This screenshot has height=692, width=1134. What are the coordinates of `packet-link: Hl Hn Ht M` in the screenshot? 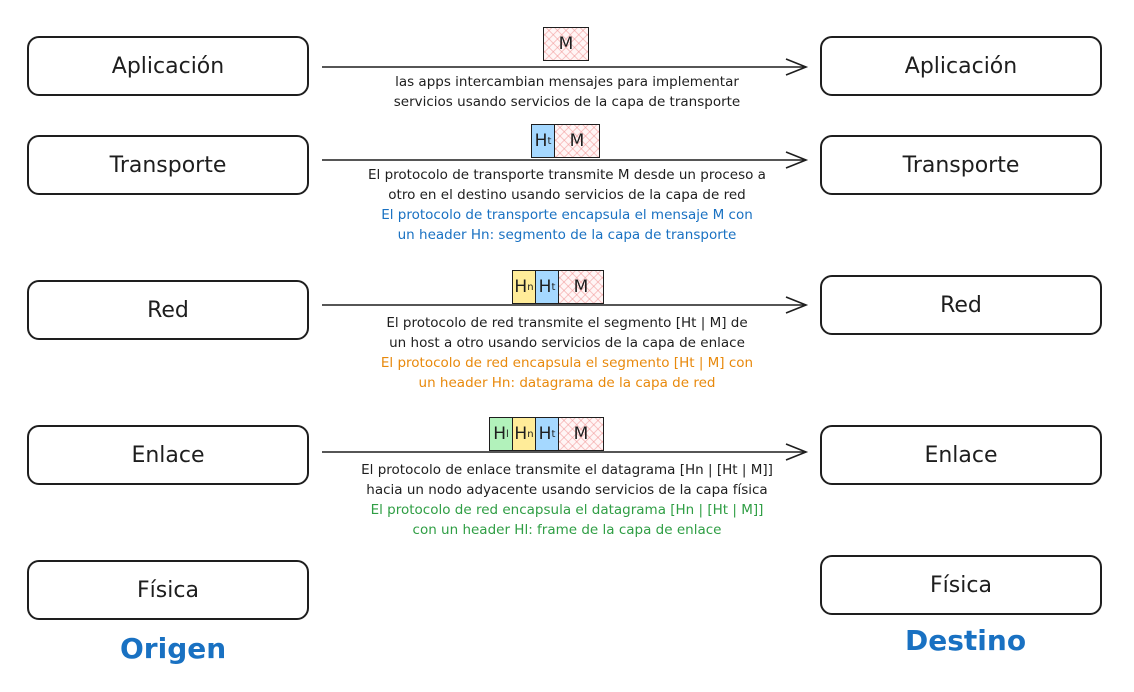 It's located at (546, 434).